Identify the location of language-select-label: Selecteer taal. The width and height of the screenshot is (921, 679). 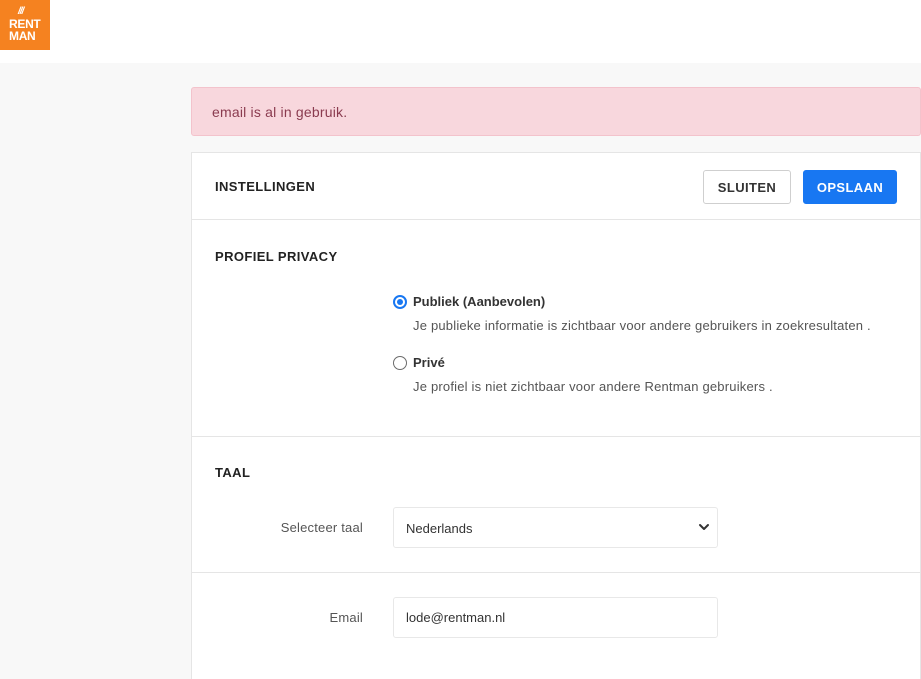
(321, 527).